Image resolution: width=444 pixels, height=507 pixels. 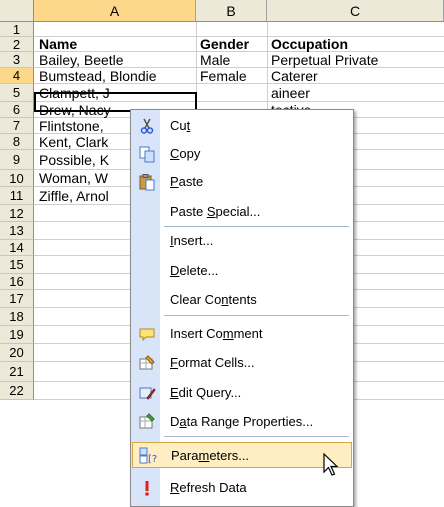 What do you see at coordinates (242, 182) in the screenshot?
I see `menu-item-paste: Paste` at bounding box center [242, 182].